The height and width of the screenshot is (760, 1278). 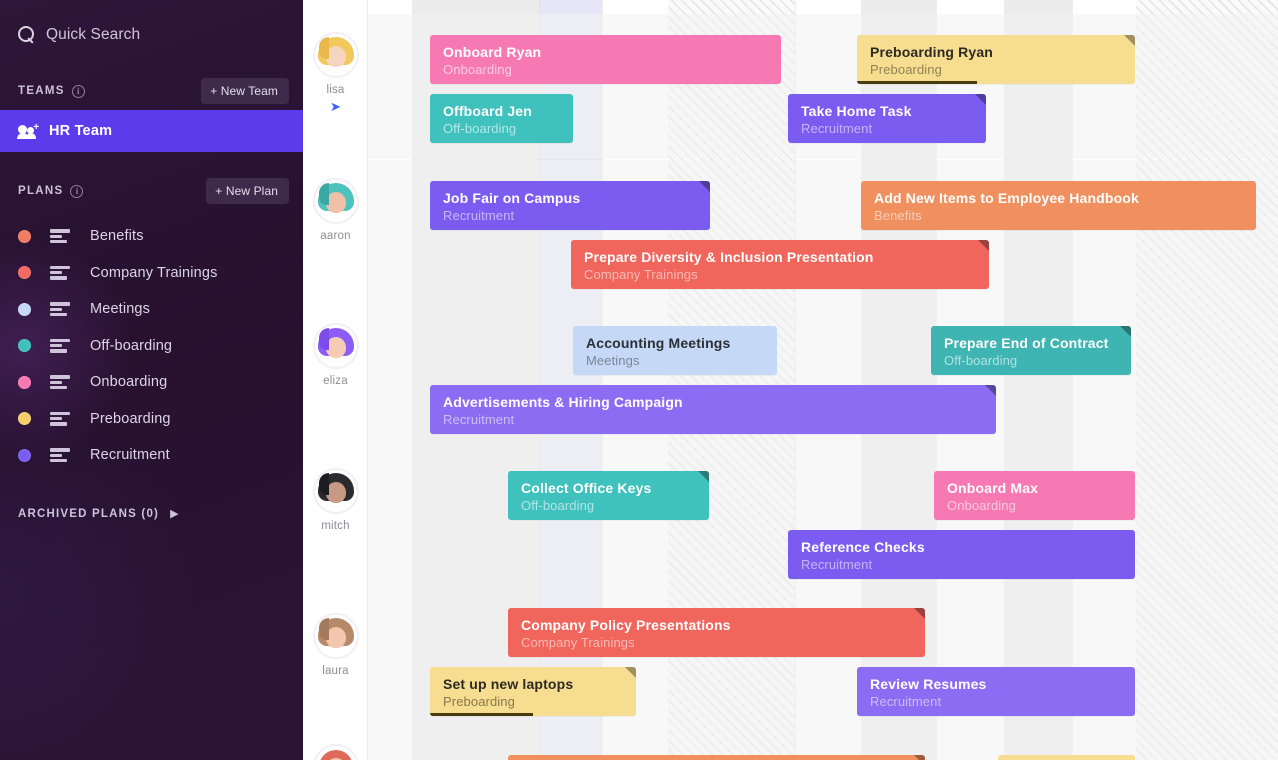 I want to click on pin-icon: ➤, so click(x=335, y=106).